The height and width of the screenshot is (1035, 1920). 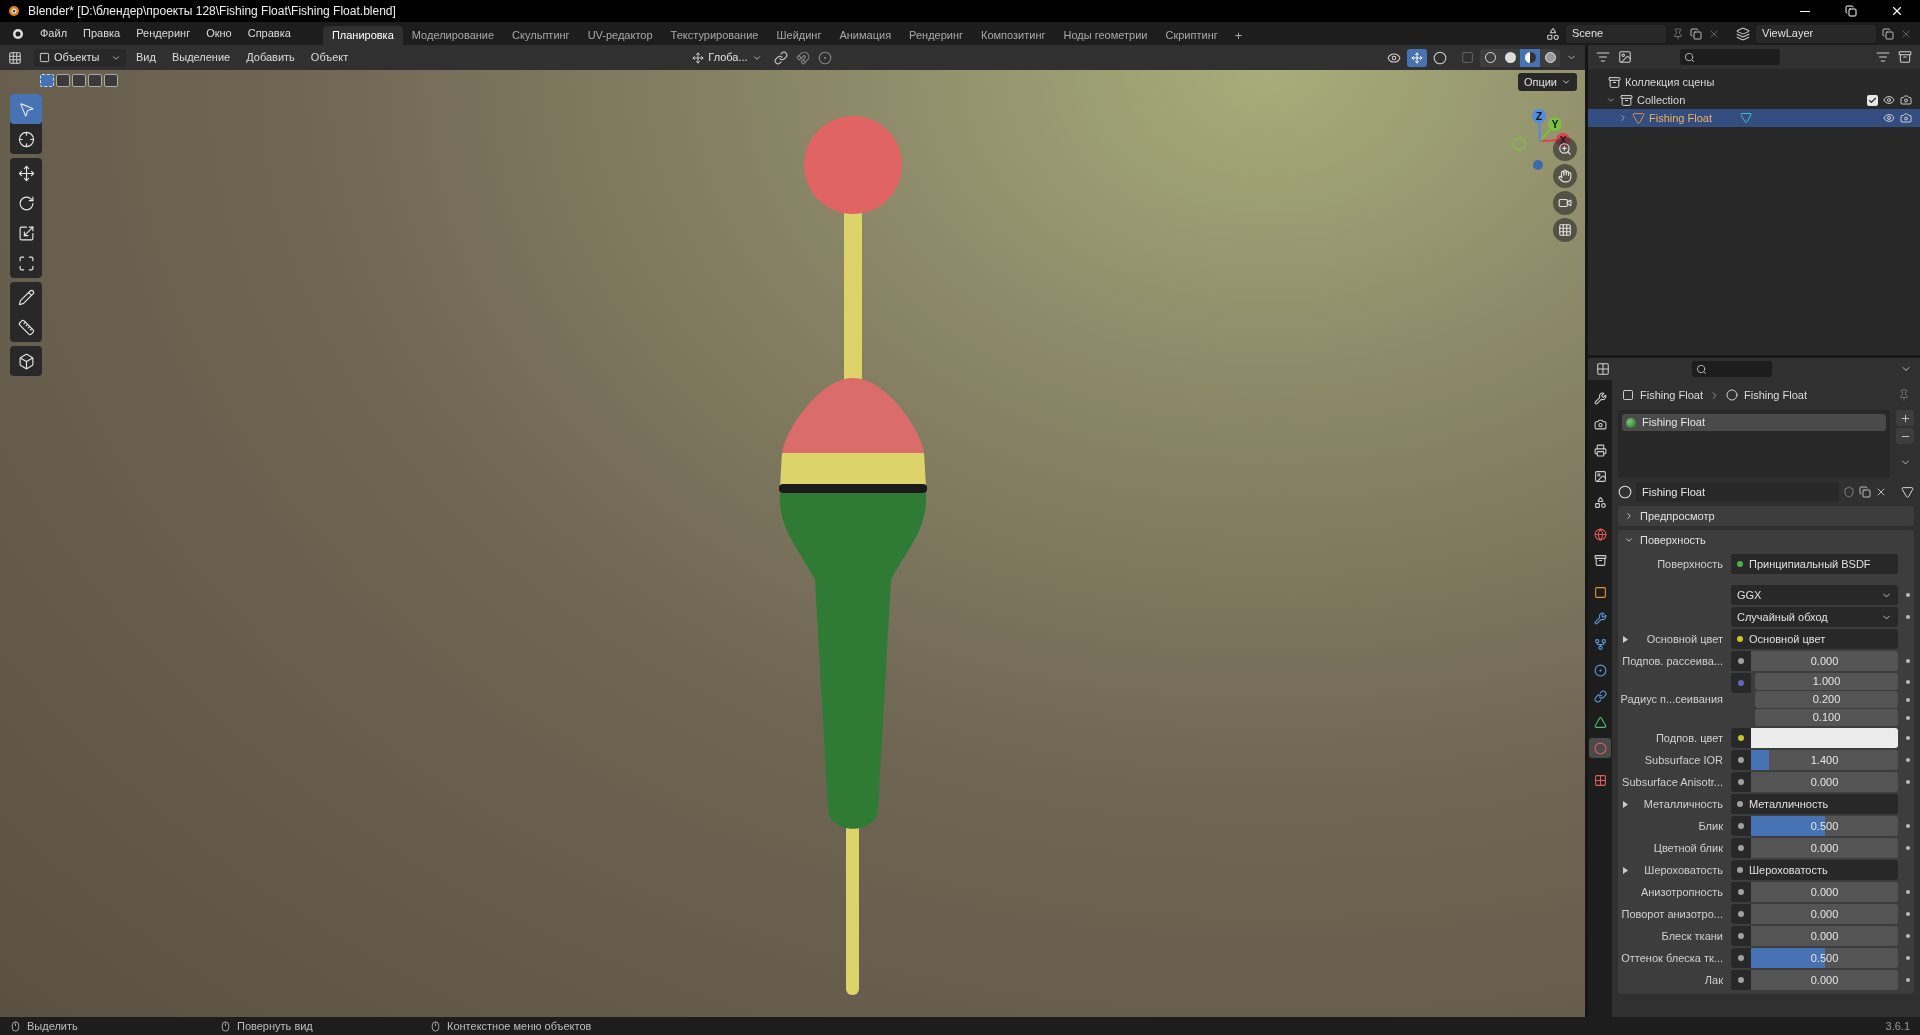 What do you see at coordinates (1625, 492) in the screenshot?
I see `material-browse-icon` at bounding box center [1625, 492].